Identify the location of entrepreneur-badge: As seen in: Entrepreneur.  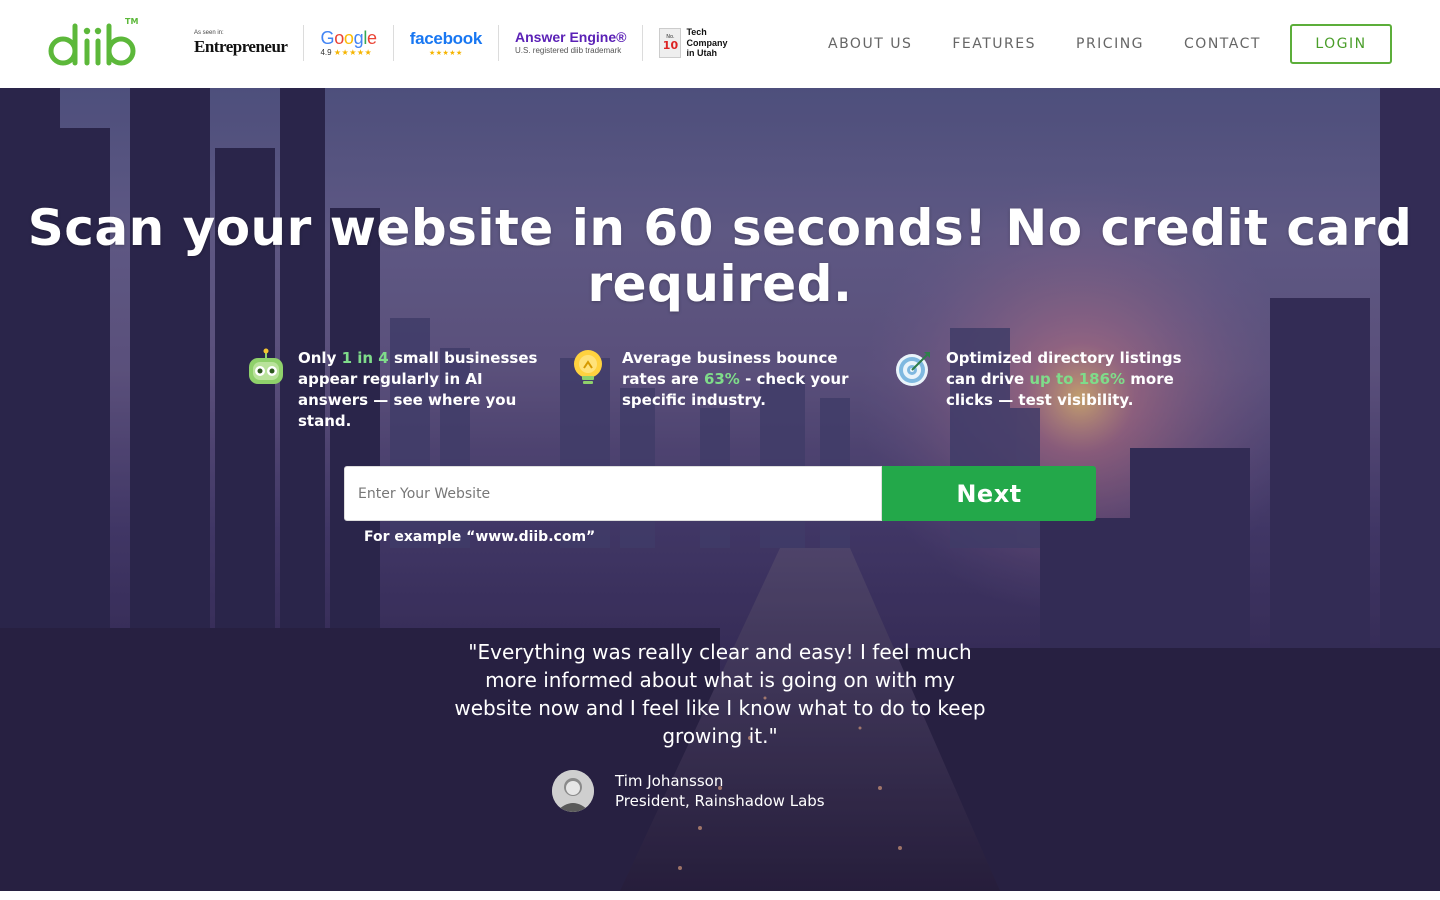
(247, 43).